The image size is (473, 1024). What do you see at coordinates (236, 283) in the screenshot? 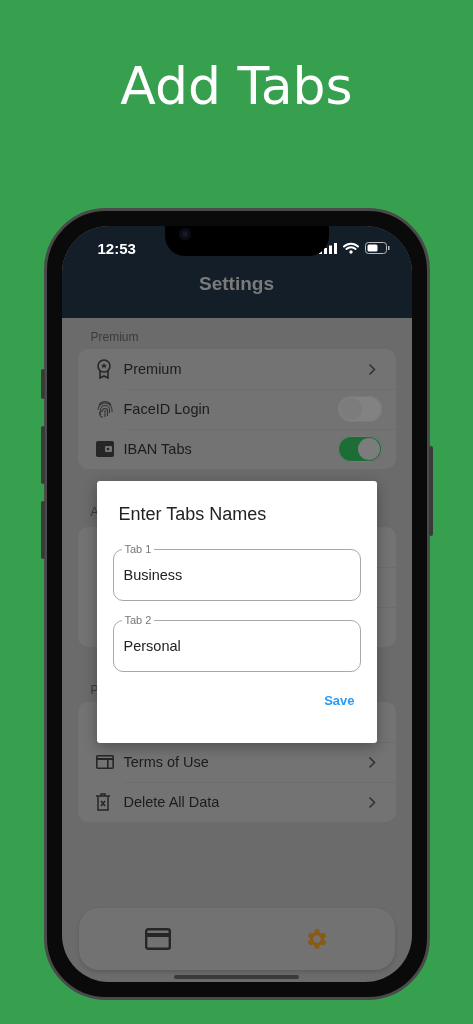
I see `screen-title: Settings` at bounding box center [236, 283].